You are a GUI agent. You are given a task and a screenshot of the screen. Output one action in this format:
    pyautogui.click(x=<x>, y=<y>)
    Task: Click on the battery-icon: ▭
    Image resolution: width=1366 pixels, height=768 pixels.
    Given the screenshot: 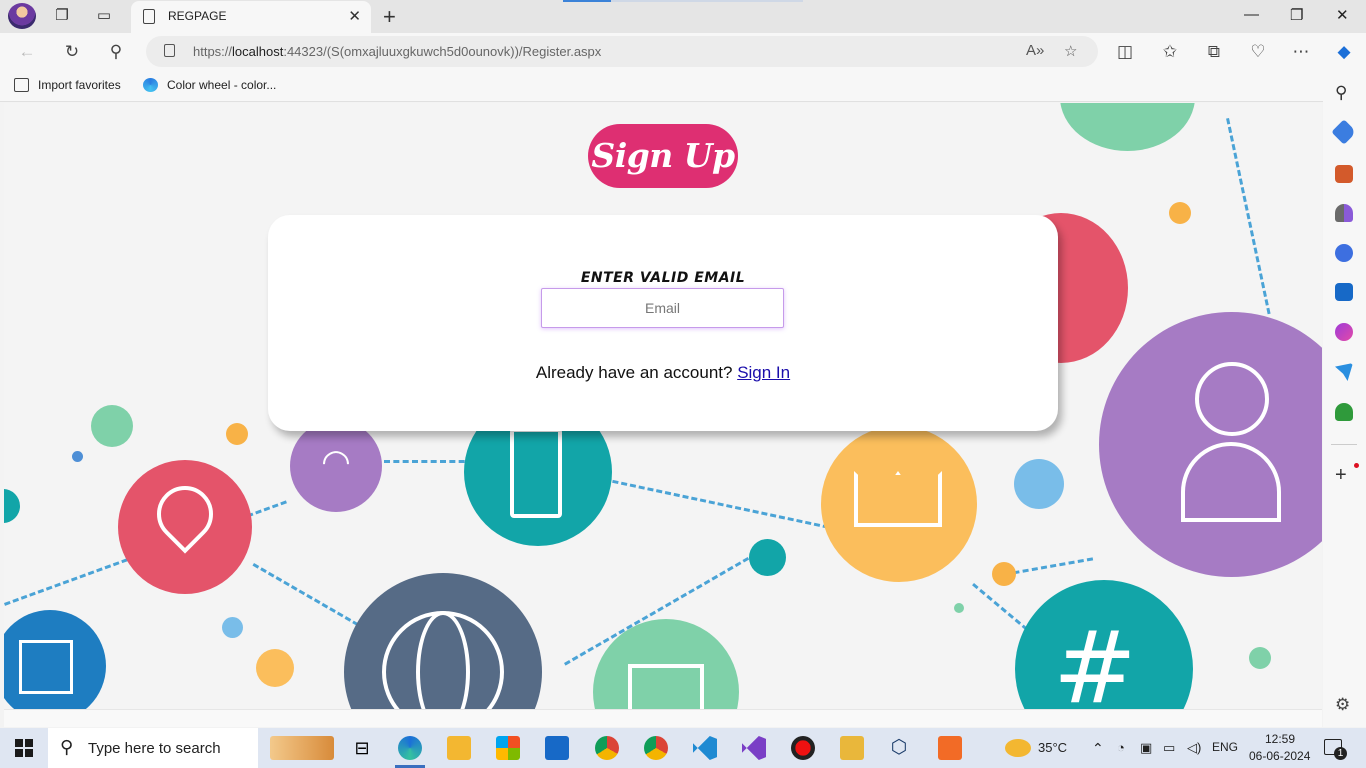 What is the action you would take?
    pyautogui.click(x=1169, y=748)
    